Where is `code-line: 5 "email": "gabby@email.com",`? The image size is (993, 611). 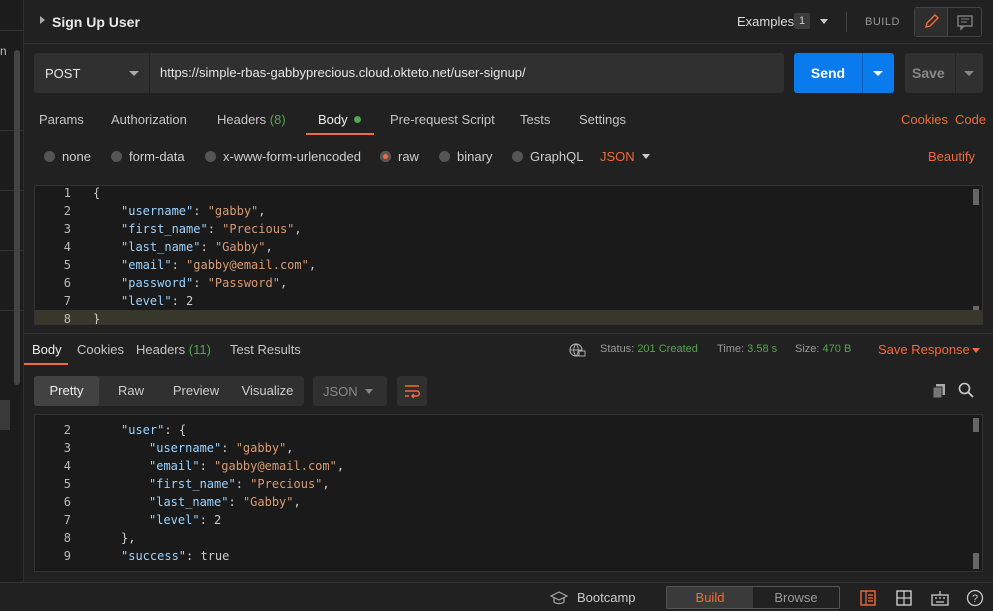
code-line: 5 "email": "gabby@email.com", is located at coordinates (508, 265).